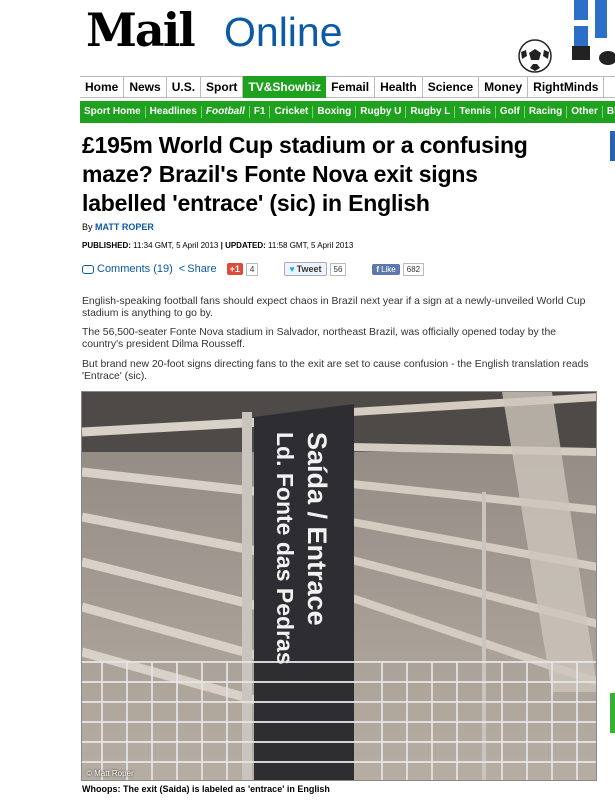 This screenshot has width=615, height=800. I want to click on nav-item-money: Money, so click(504, 87).